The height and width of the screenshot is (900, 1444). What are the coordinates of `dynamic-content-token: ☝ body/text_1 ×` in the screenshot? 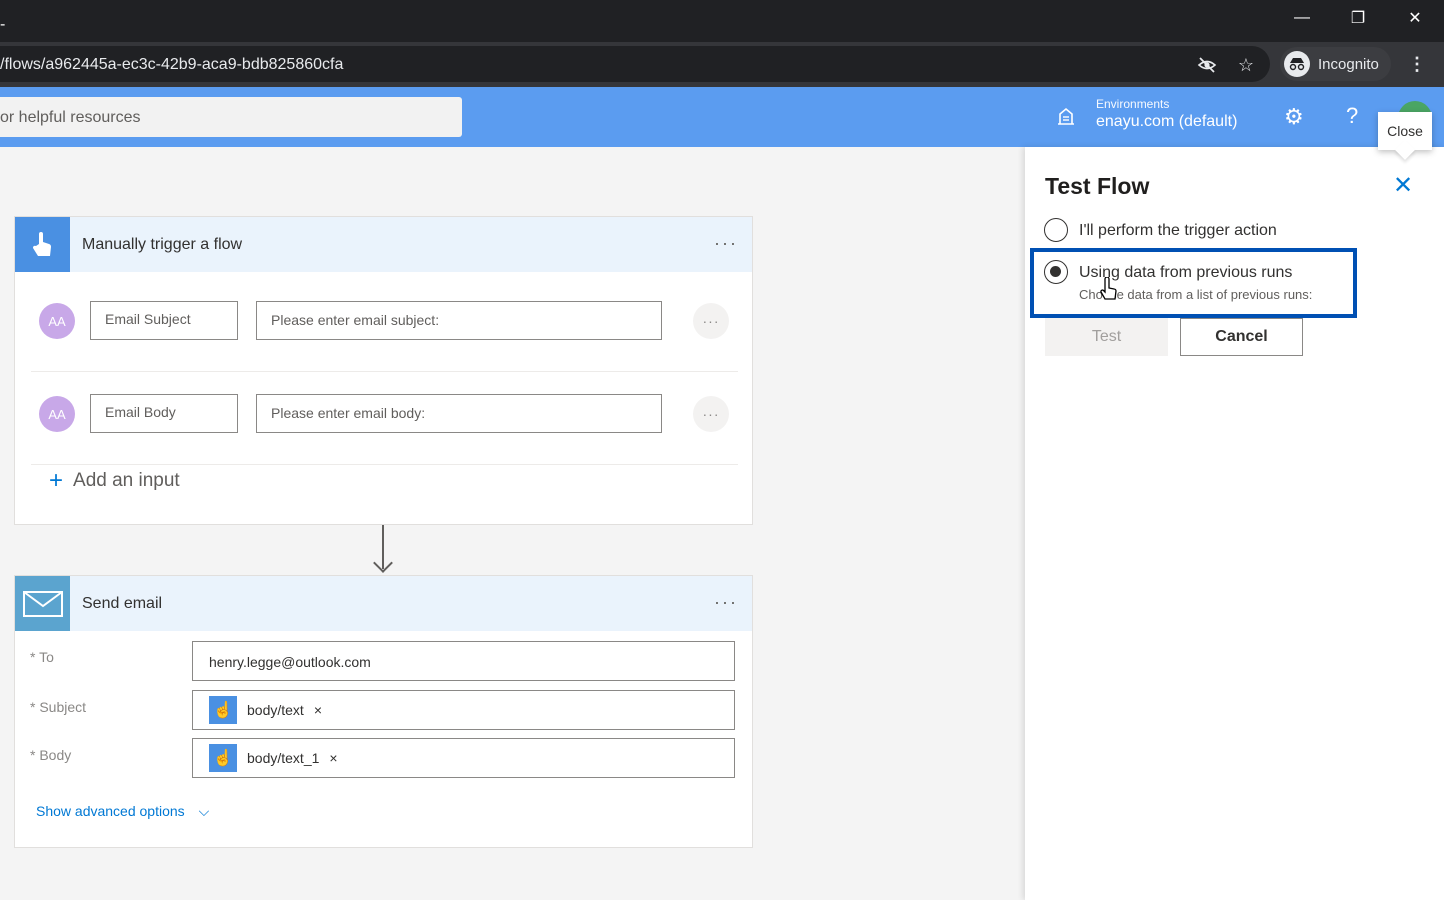 It's located at (273, 758).